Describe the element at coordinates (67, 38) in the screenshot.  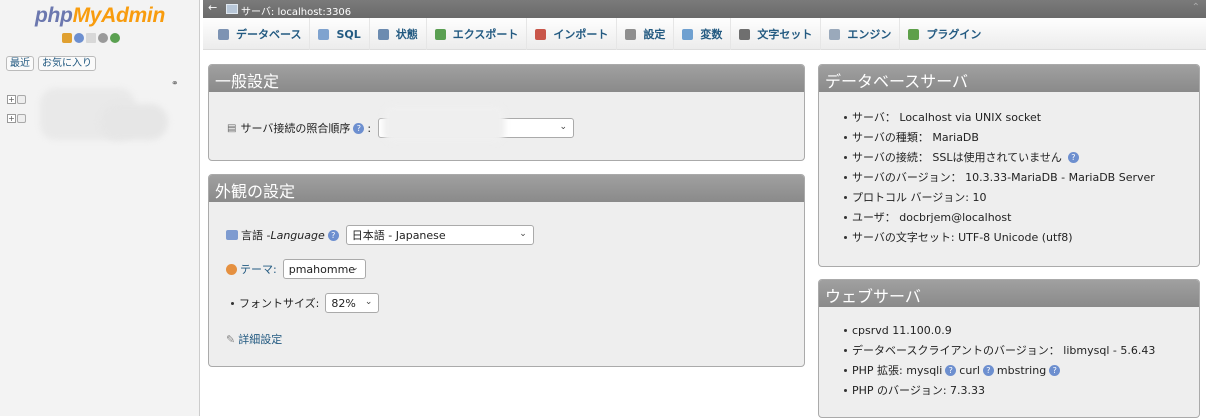
I see `home-icon` at that location.